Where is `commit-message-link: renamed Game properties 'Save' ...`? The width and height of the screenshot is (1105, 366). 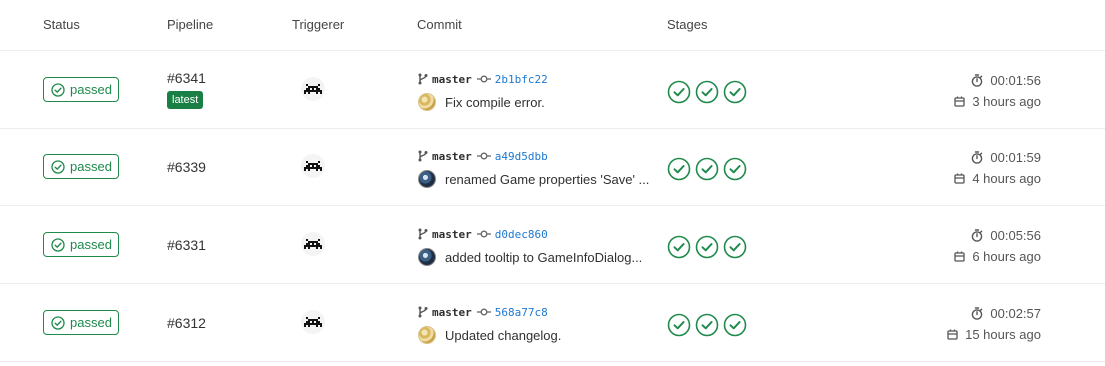
commit-message-link: renamed Game properties 'Save' ... is located at coordinates (547, 179).